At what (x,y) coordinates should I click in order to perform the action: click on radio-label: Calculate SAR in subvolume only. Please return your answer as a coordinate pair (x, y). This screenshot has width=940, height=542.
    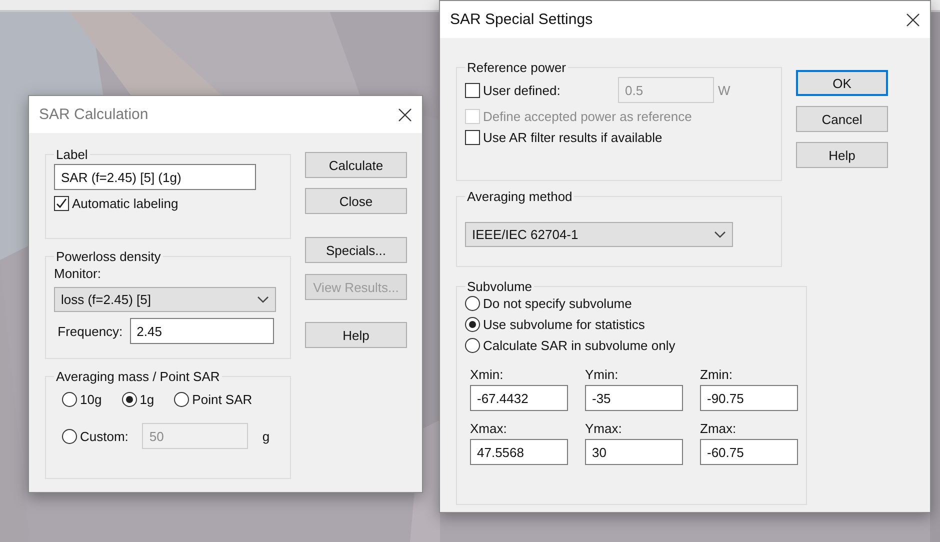
    Looking at the image, I should click on (579, 345).